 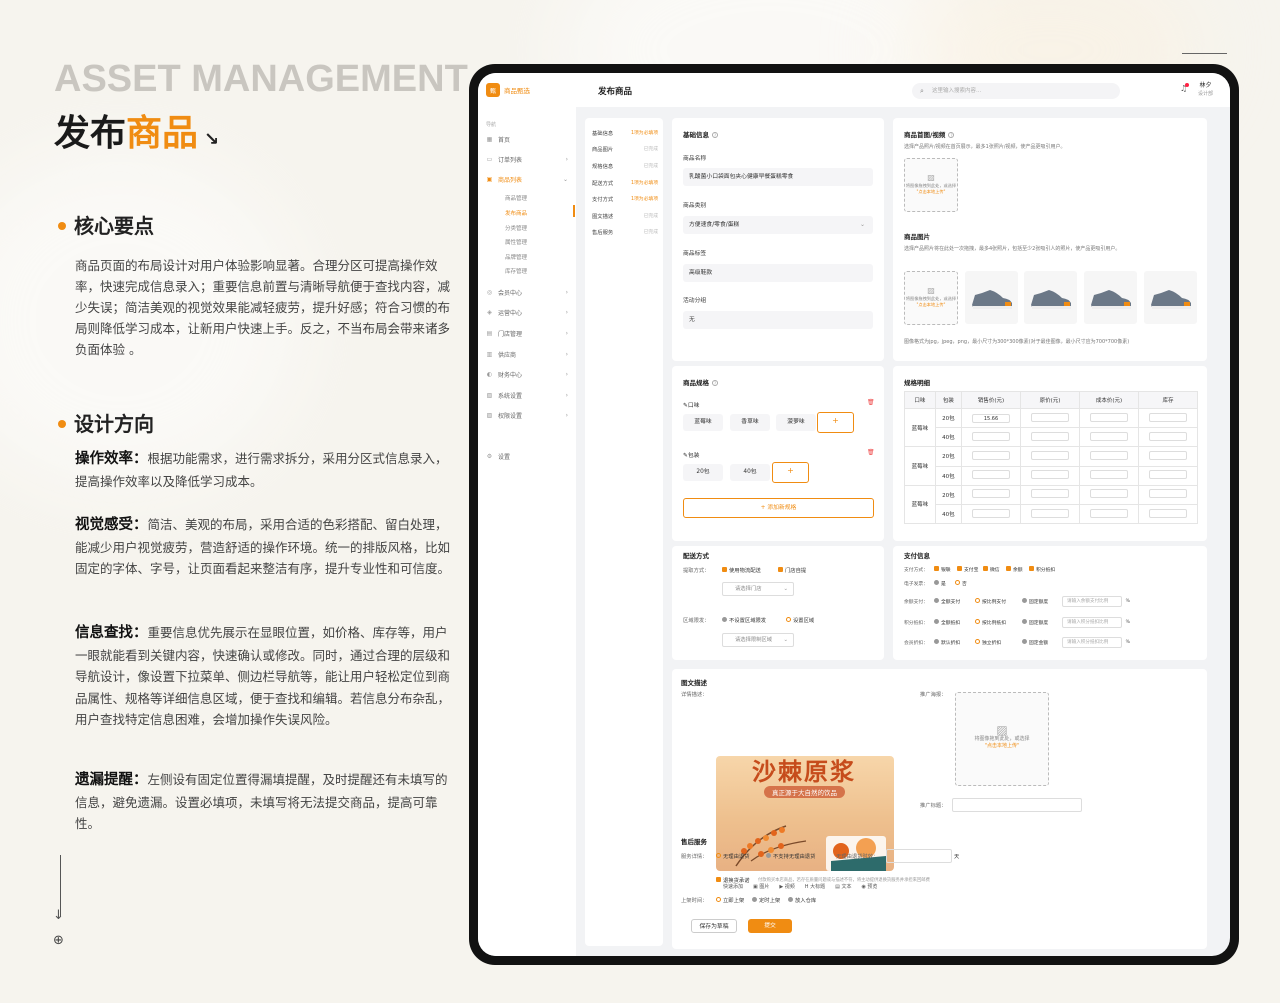 I want to click on poster-upload: ▨ 将图像拖到此处，或选择 "点击本地上传", so click(x=1002, y=739).